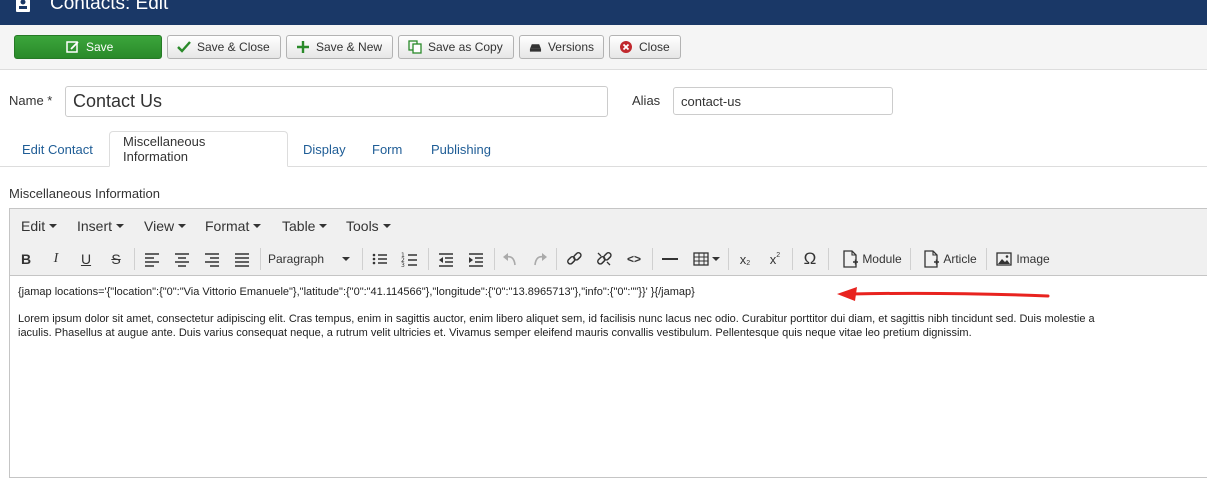 The height and width of the screenshot is (478, 1207). What do you see at coordinates (324, 149) in the screenshot?
I see `tab-display: Display` at bounding box center [324, 149].